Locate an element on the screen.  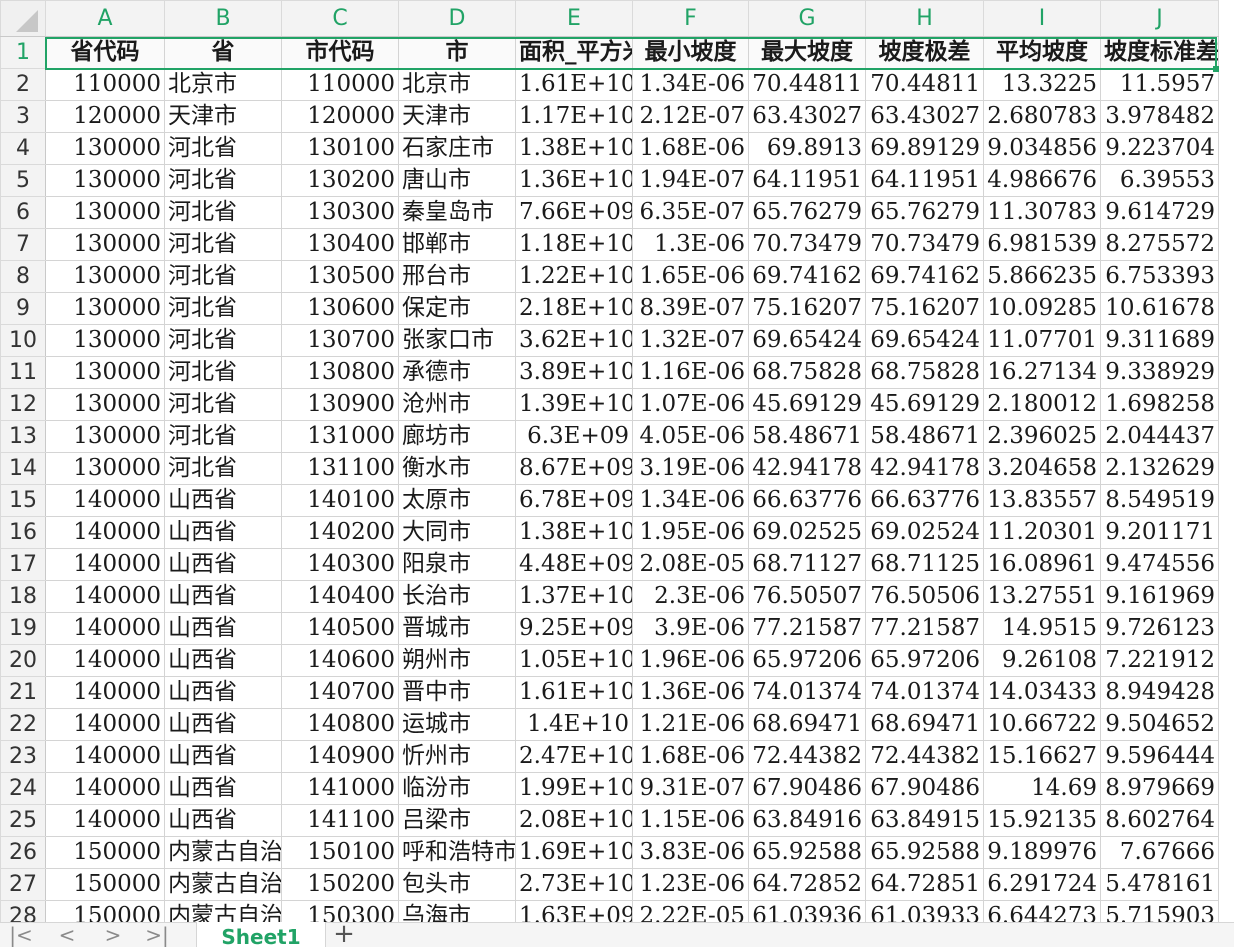
table-cell: 14.03433 is located at coordinates (1042, 692).